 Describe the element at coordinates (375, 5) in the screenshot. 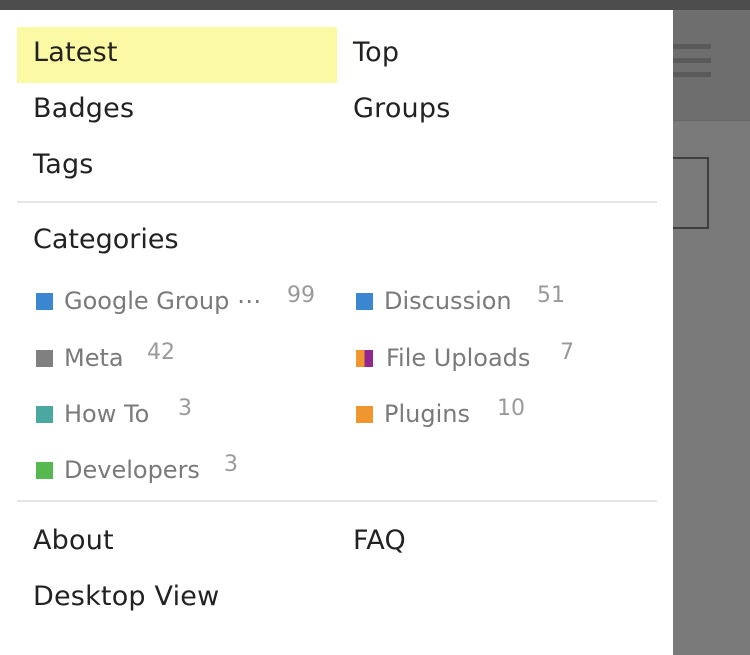

I see `app-header-bar` at that location.